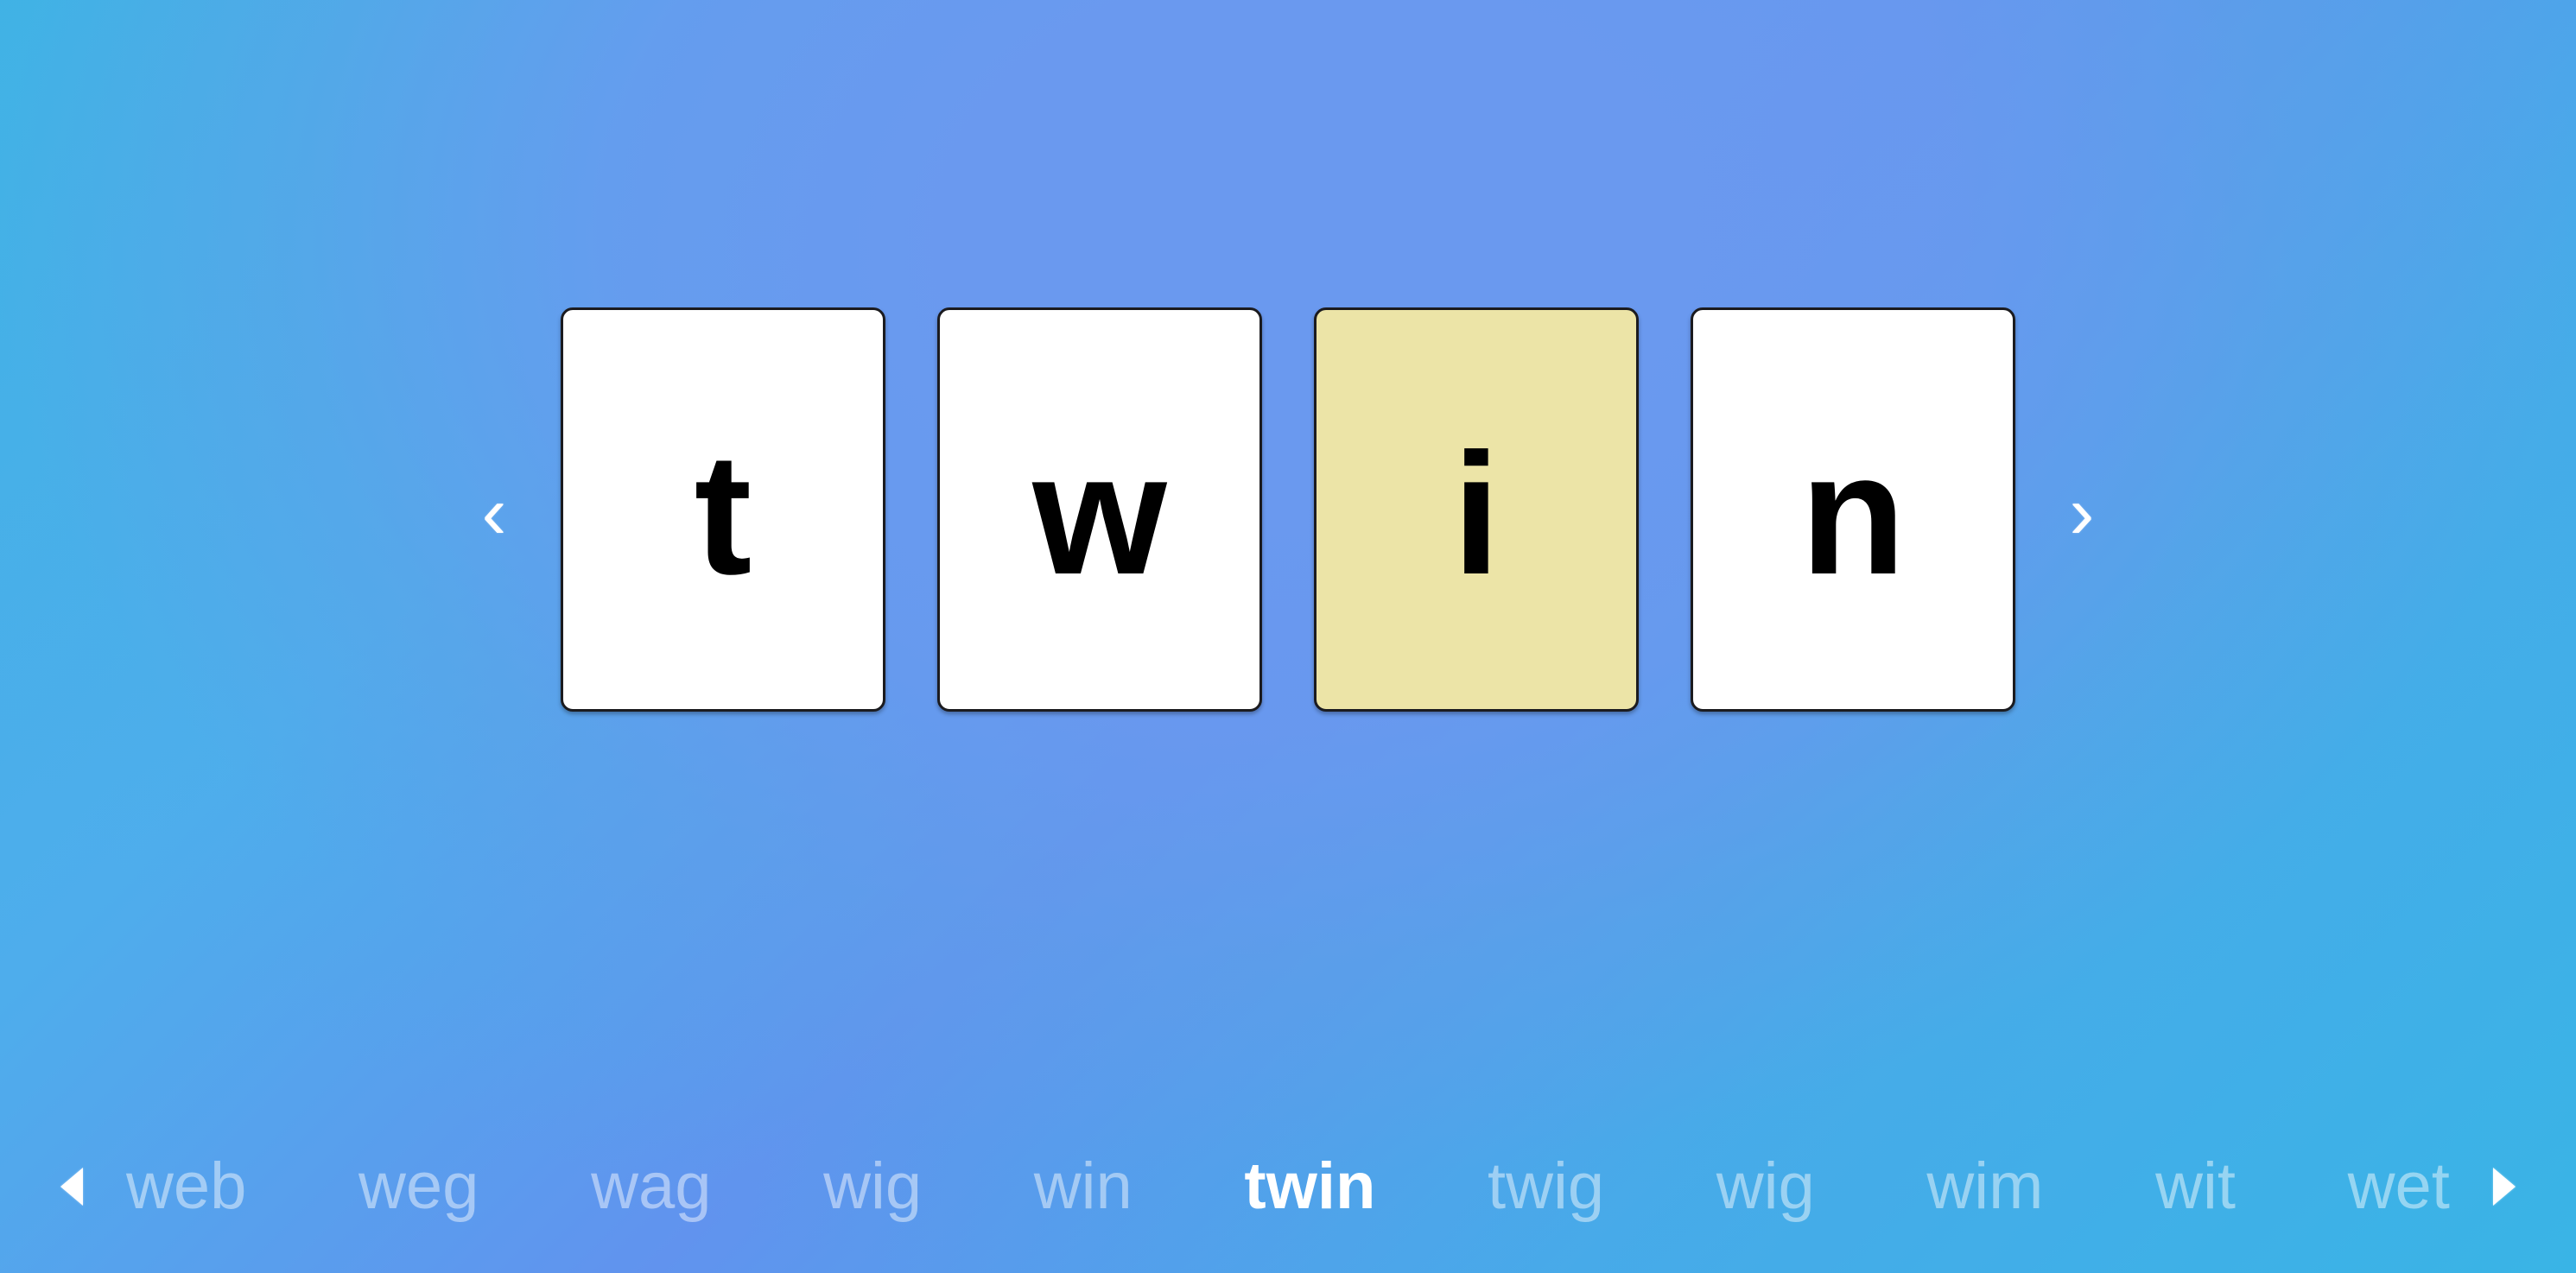 The width and height of the screenshot is (2576, 1273). Describe the element at coordinates (1476, 515) in the screenshot. I see `letter-card-3-glyph: i` at that location.